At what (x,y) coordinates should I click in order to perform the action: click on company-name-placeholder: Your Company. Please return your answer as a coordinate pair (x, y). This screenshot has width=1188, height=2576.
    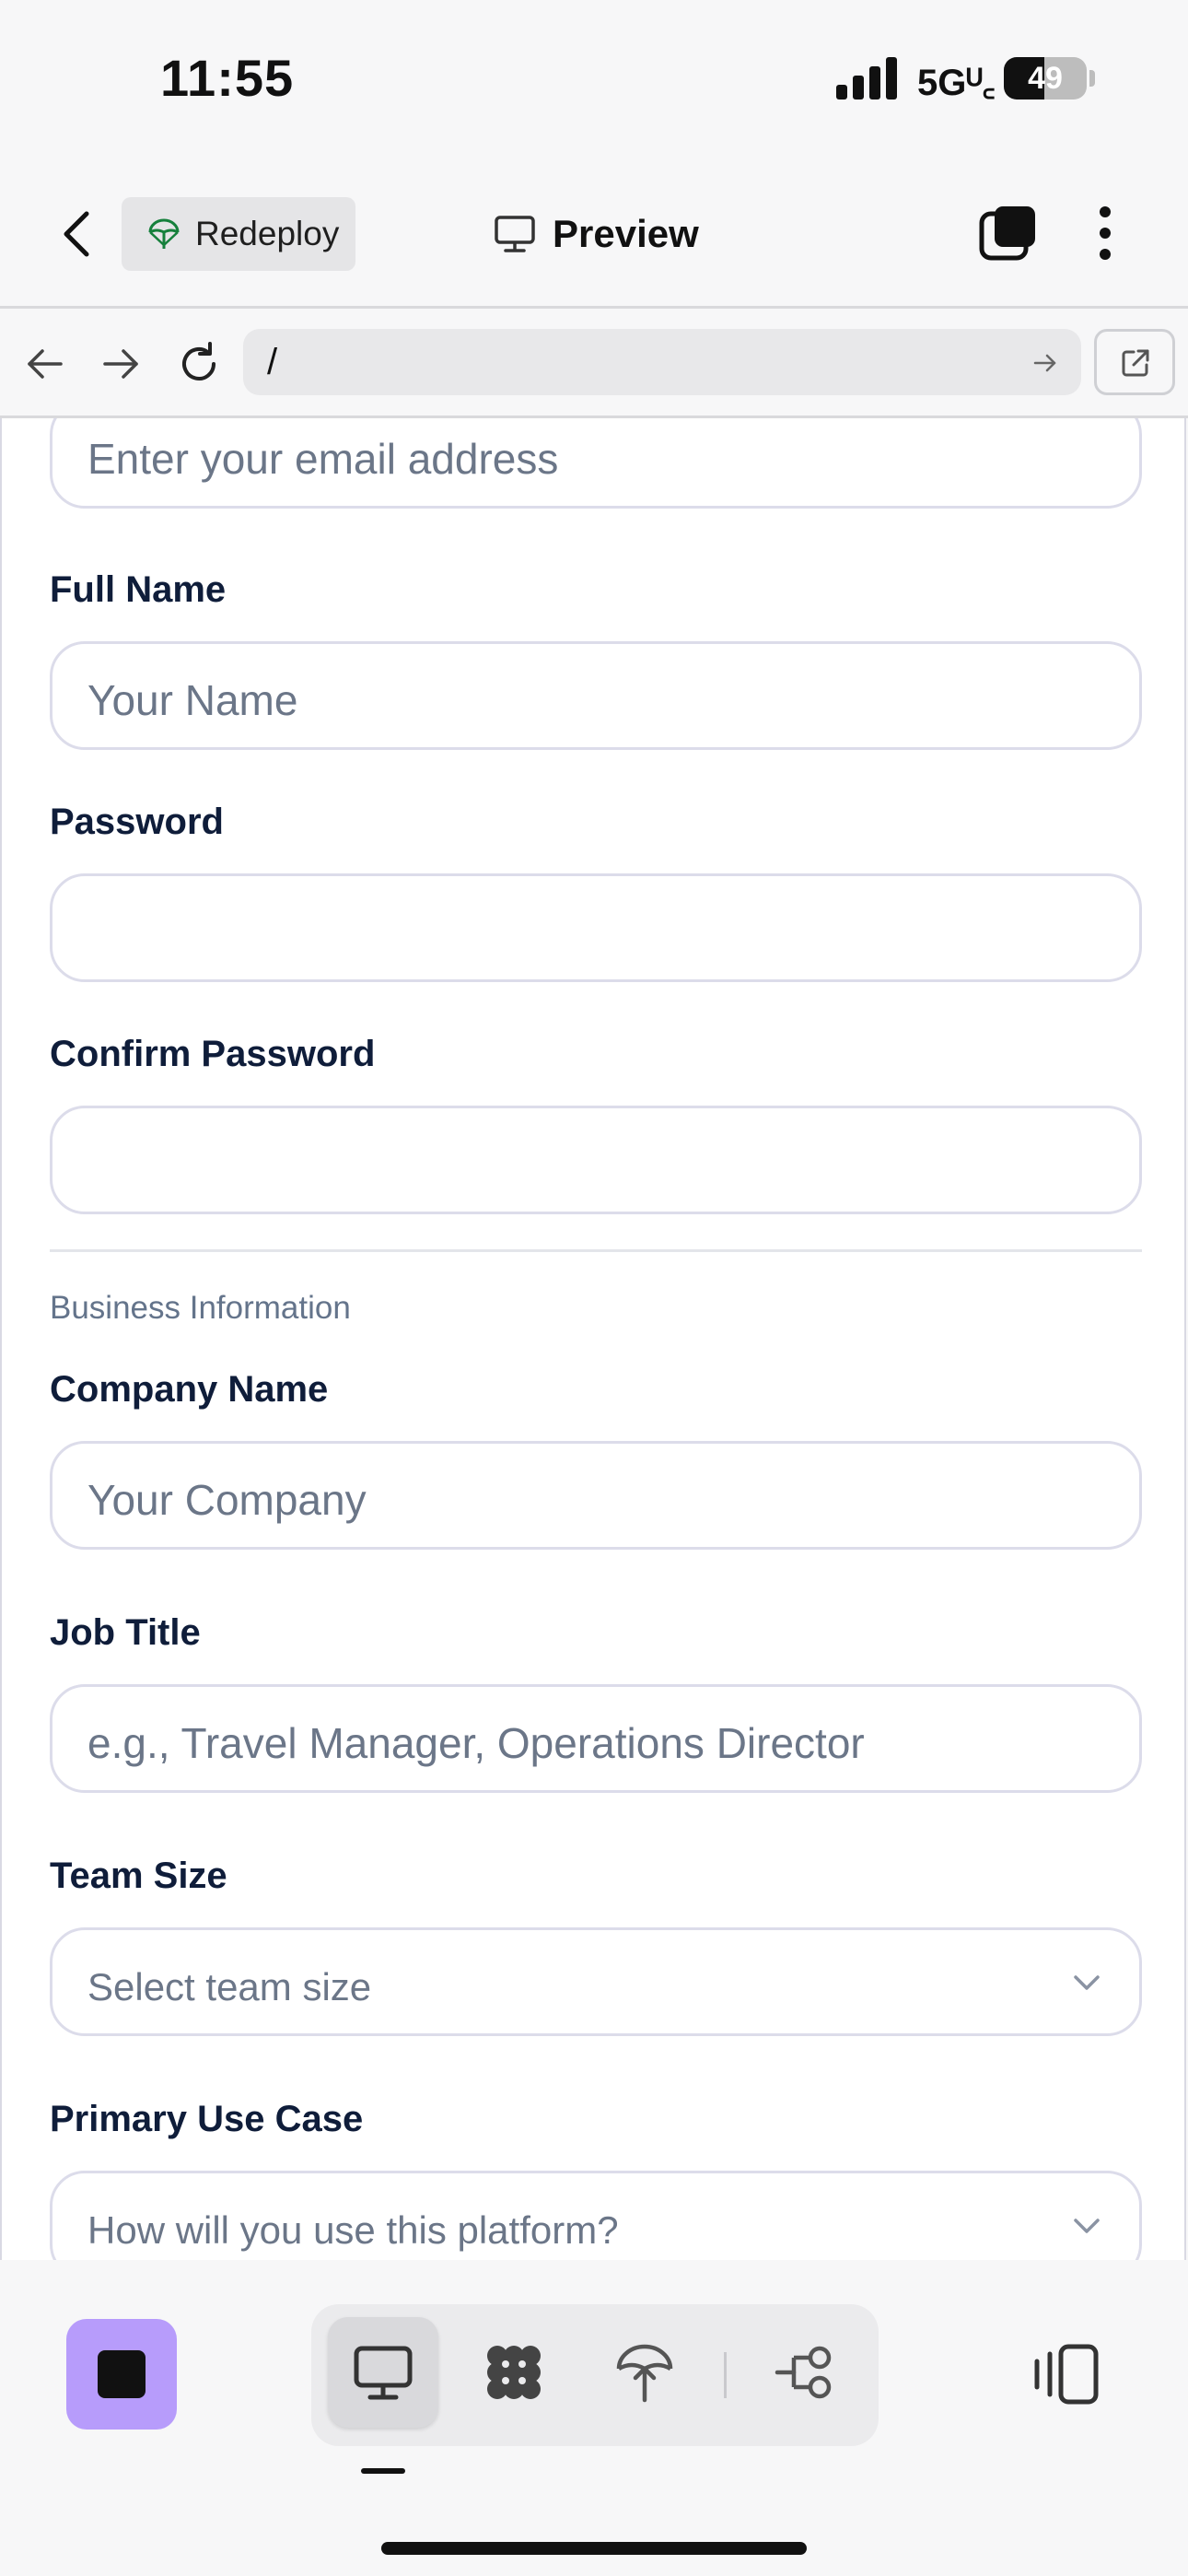
    Looking at the image, I should click on (227, 1500).